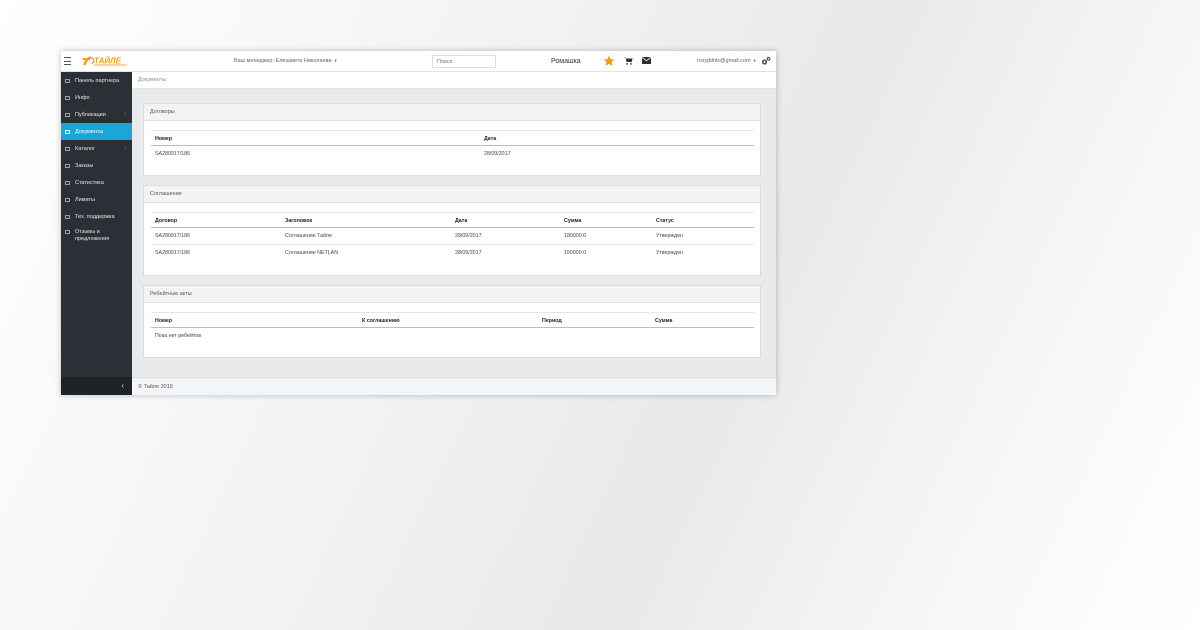  What do you see at coordinates (606, 236) in the screenshot?
I see `table-cell: 180000.0` at bounding box center [606, 236].